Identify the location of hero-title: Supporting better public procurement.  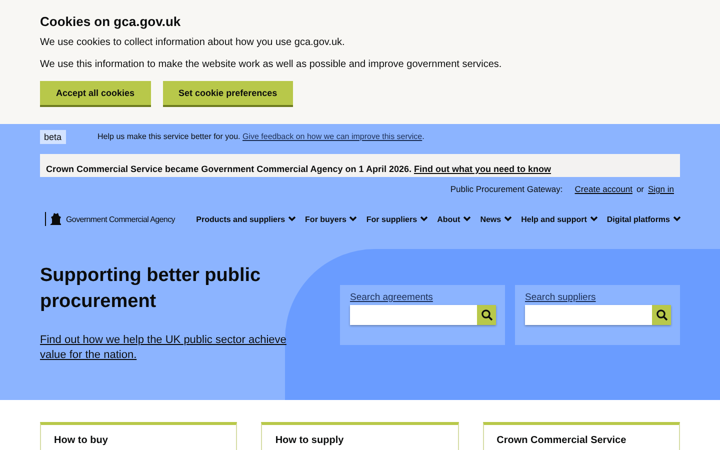
(151, 289).